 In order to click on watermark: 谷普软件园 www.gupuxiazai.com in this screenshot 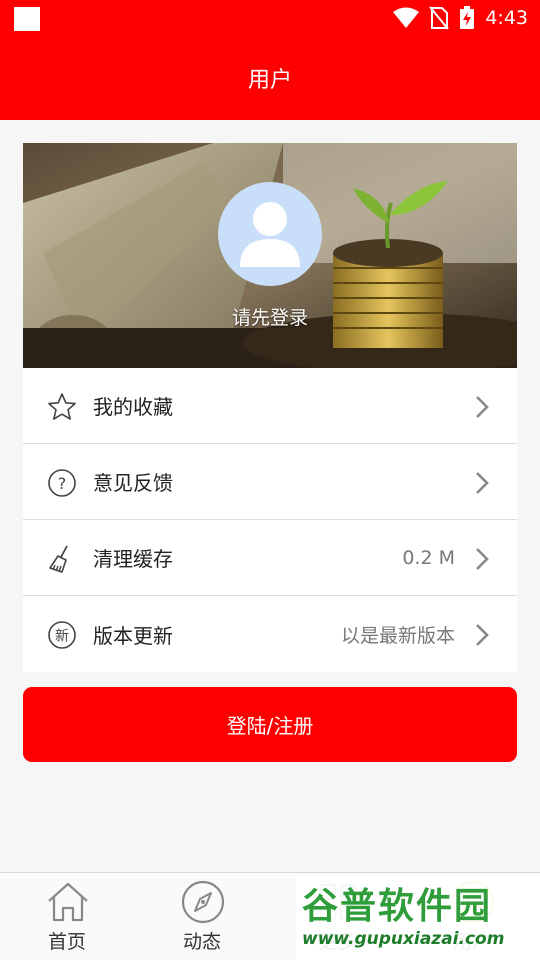, I will do `click(418, 918)`.